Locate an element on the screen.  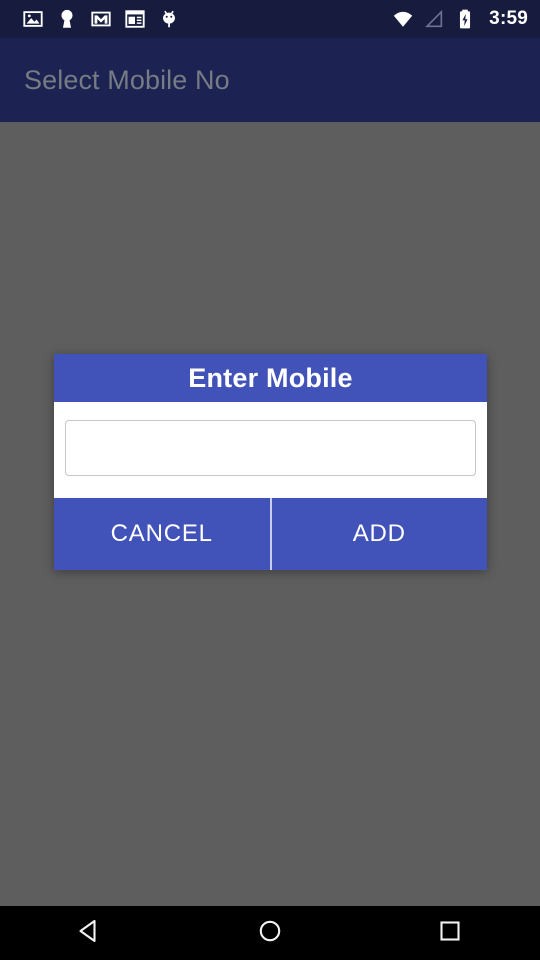
home-button is located at coordinates (270, 933).